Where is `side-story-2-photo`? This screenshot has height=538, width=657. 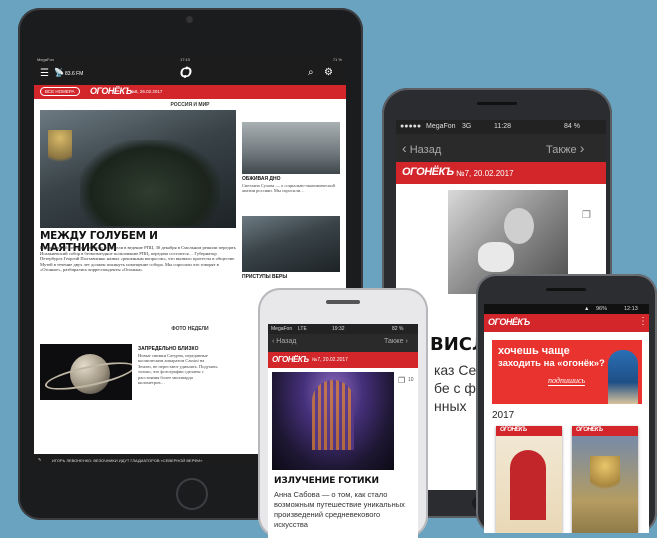 side-story-2-photo is located at coordinates (291, 244).